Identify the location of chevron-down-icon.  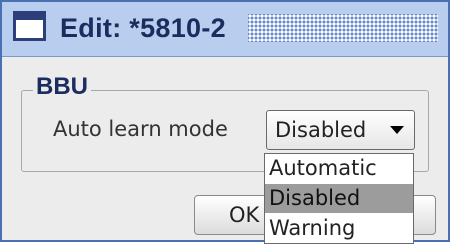
(397, 130).